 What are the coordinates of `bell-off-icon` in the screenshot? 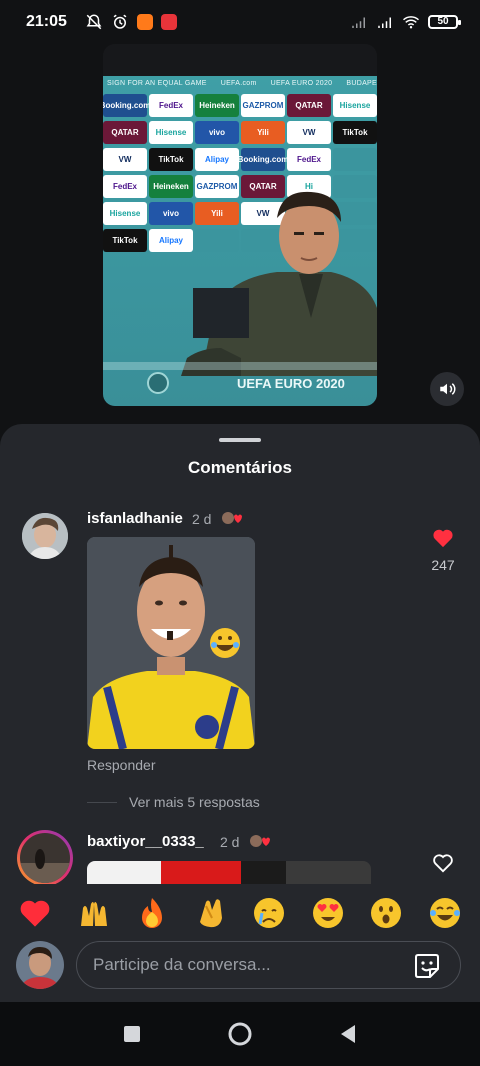 It's located at (94, 22).